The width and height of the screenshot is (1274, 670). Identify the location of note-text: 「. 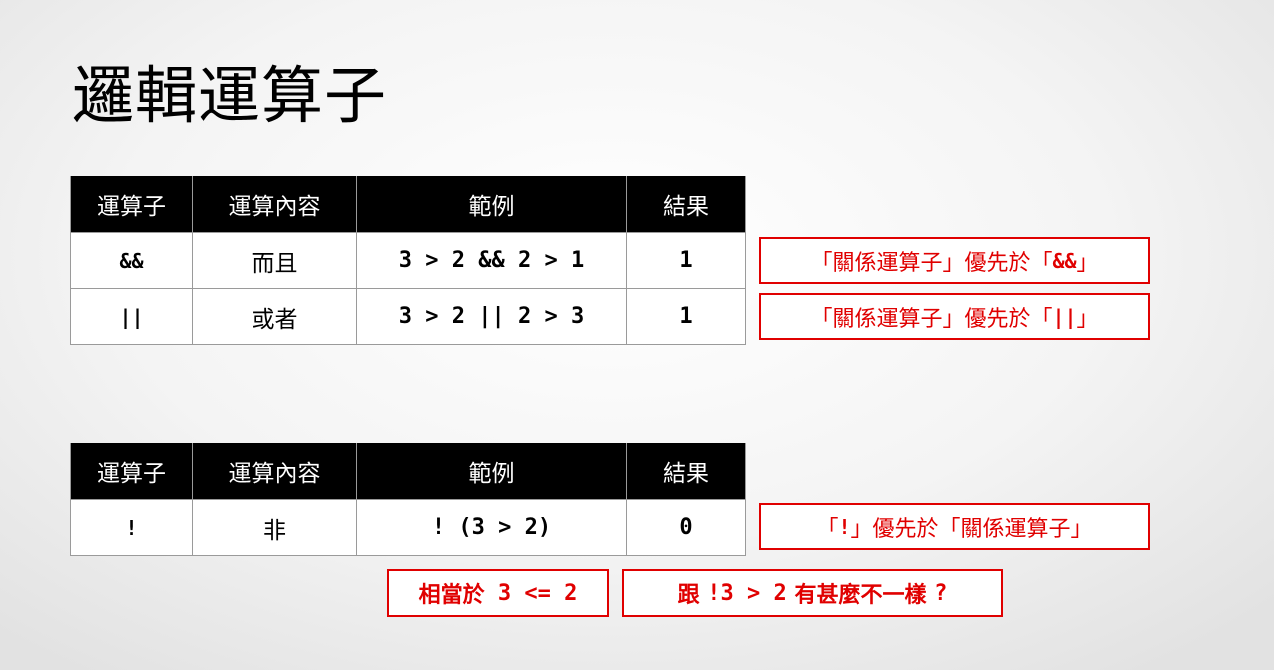
(827, 529).